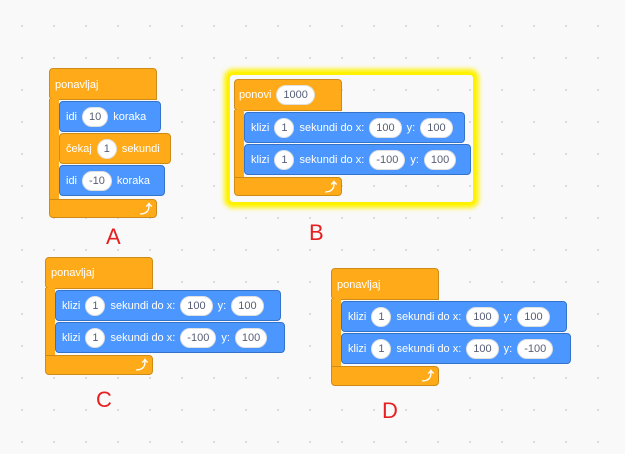 The image size is (625, 454). Describe the element at coordinates (113, 236) in the screenshot. I see `script-letter: A` at that location.